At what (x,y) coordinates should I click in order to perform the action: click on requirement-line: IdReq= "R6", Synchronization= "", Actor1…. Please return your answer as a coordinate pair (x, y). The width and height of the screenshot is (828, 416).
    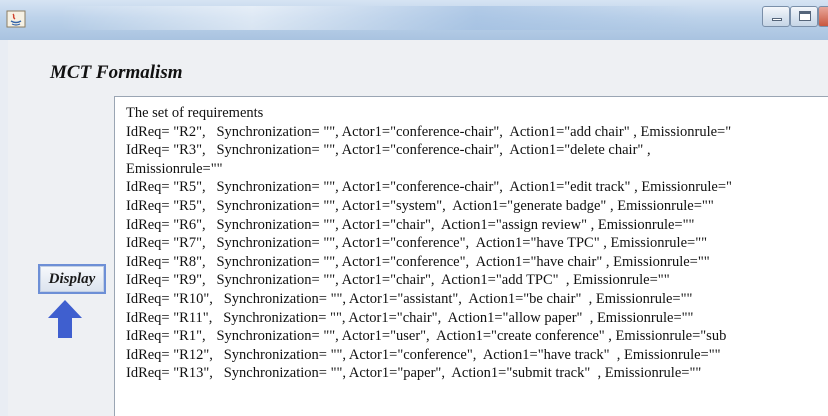
    Looking at the image, I should click on (410, 224).